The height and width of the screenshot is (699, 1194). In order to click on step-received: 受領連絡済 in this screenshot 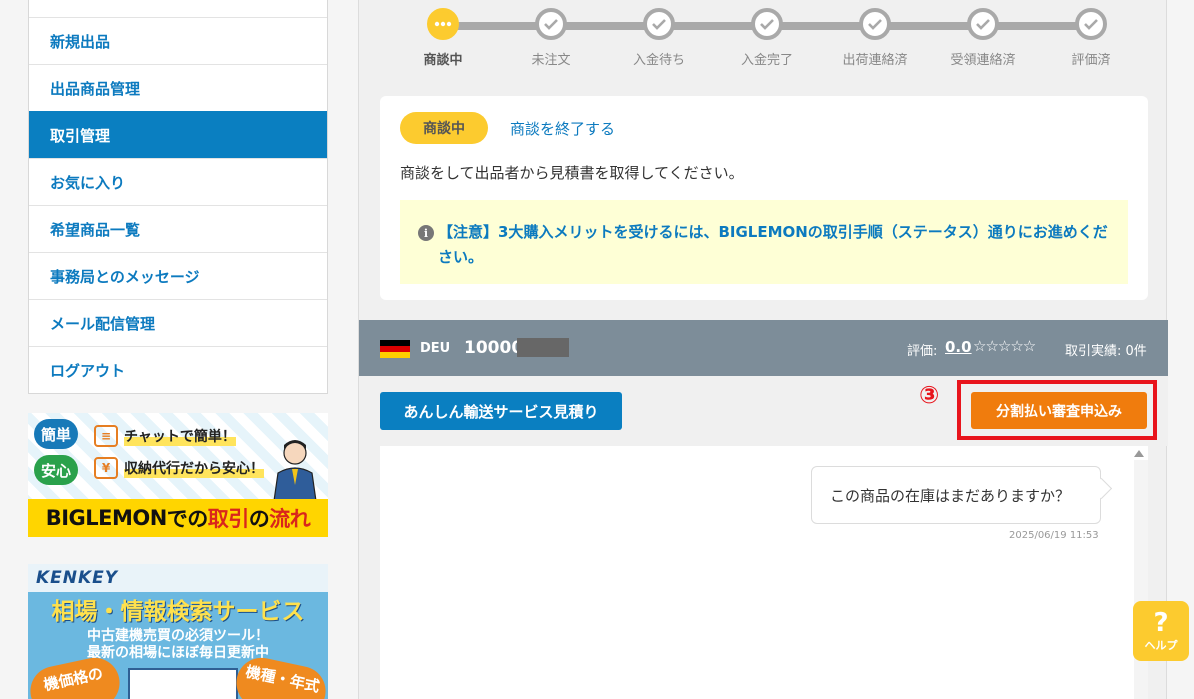, I will do `click(983, 38)`.